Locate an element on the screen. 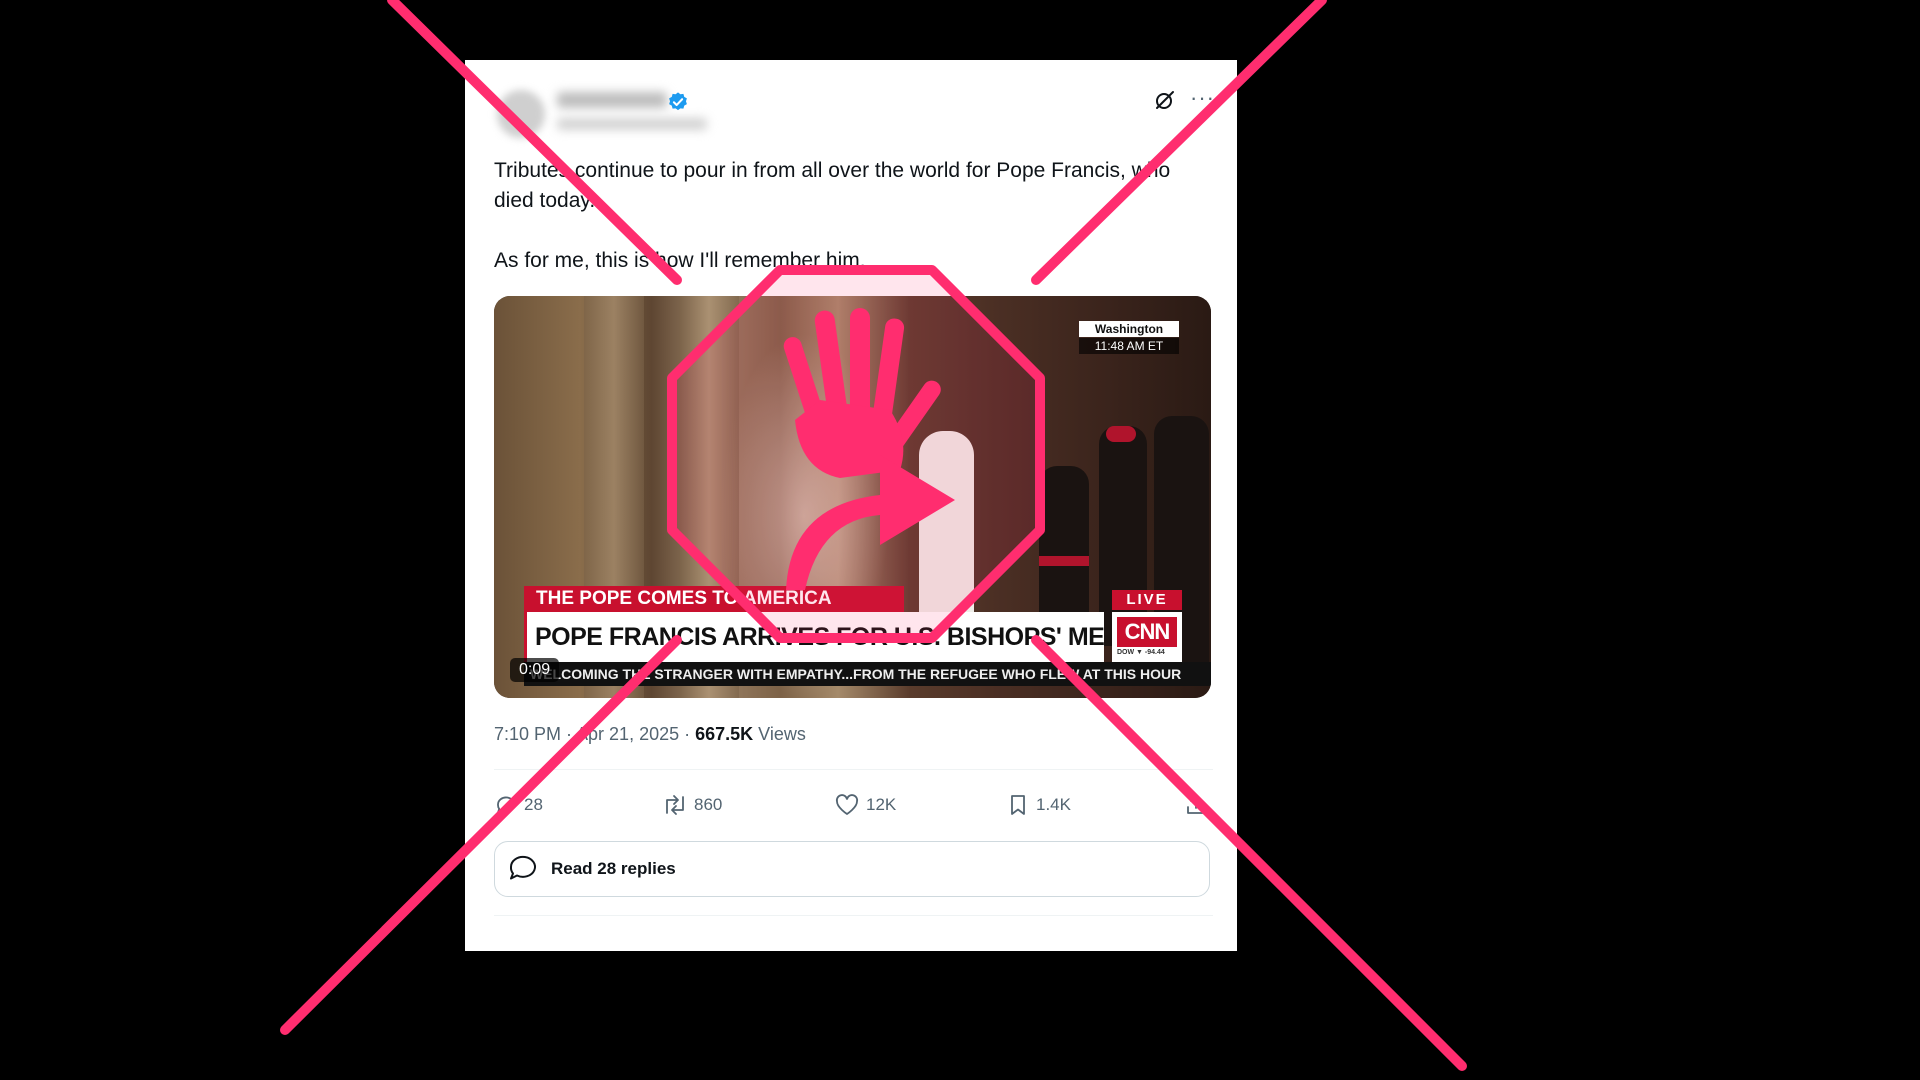 This screenshot has height=1080, width=1920. share-button is located at coordinates (1199, 805).